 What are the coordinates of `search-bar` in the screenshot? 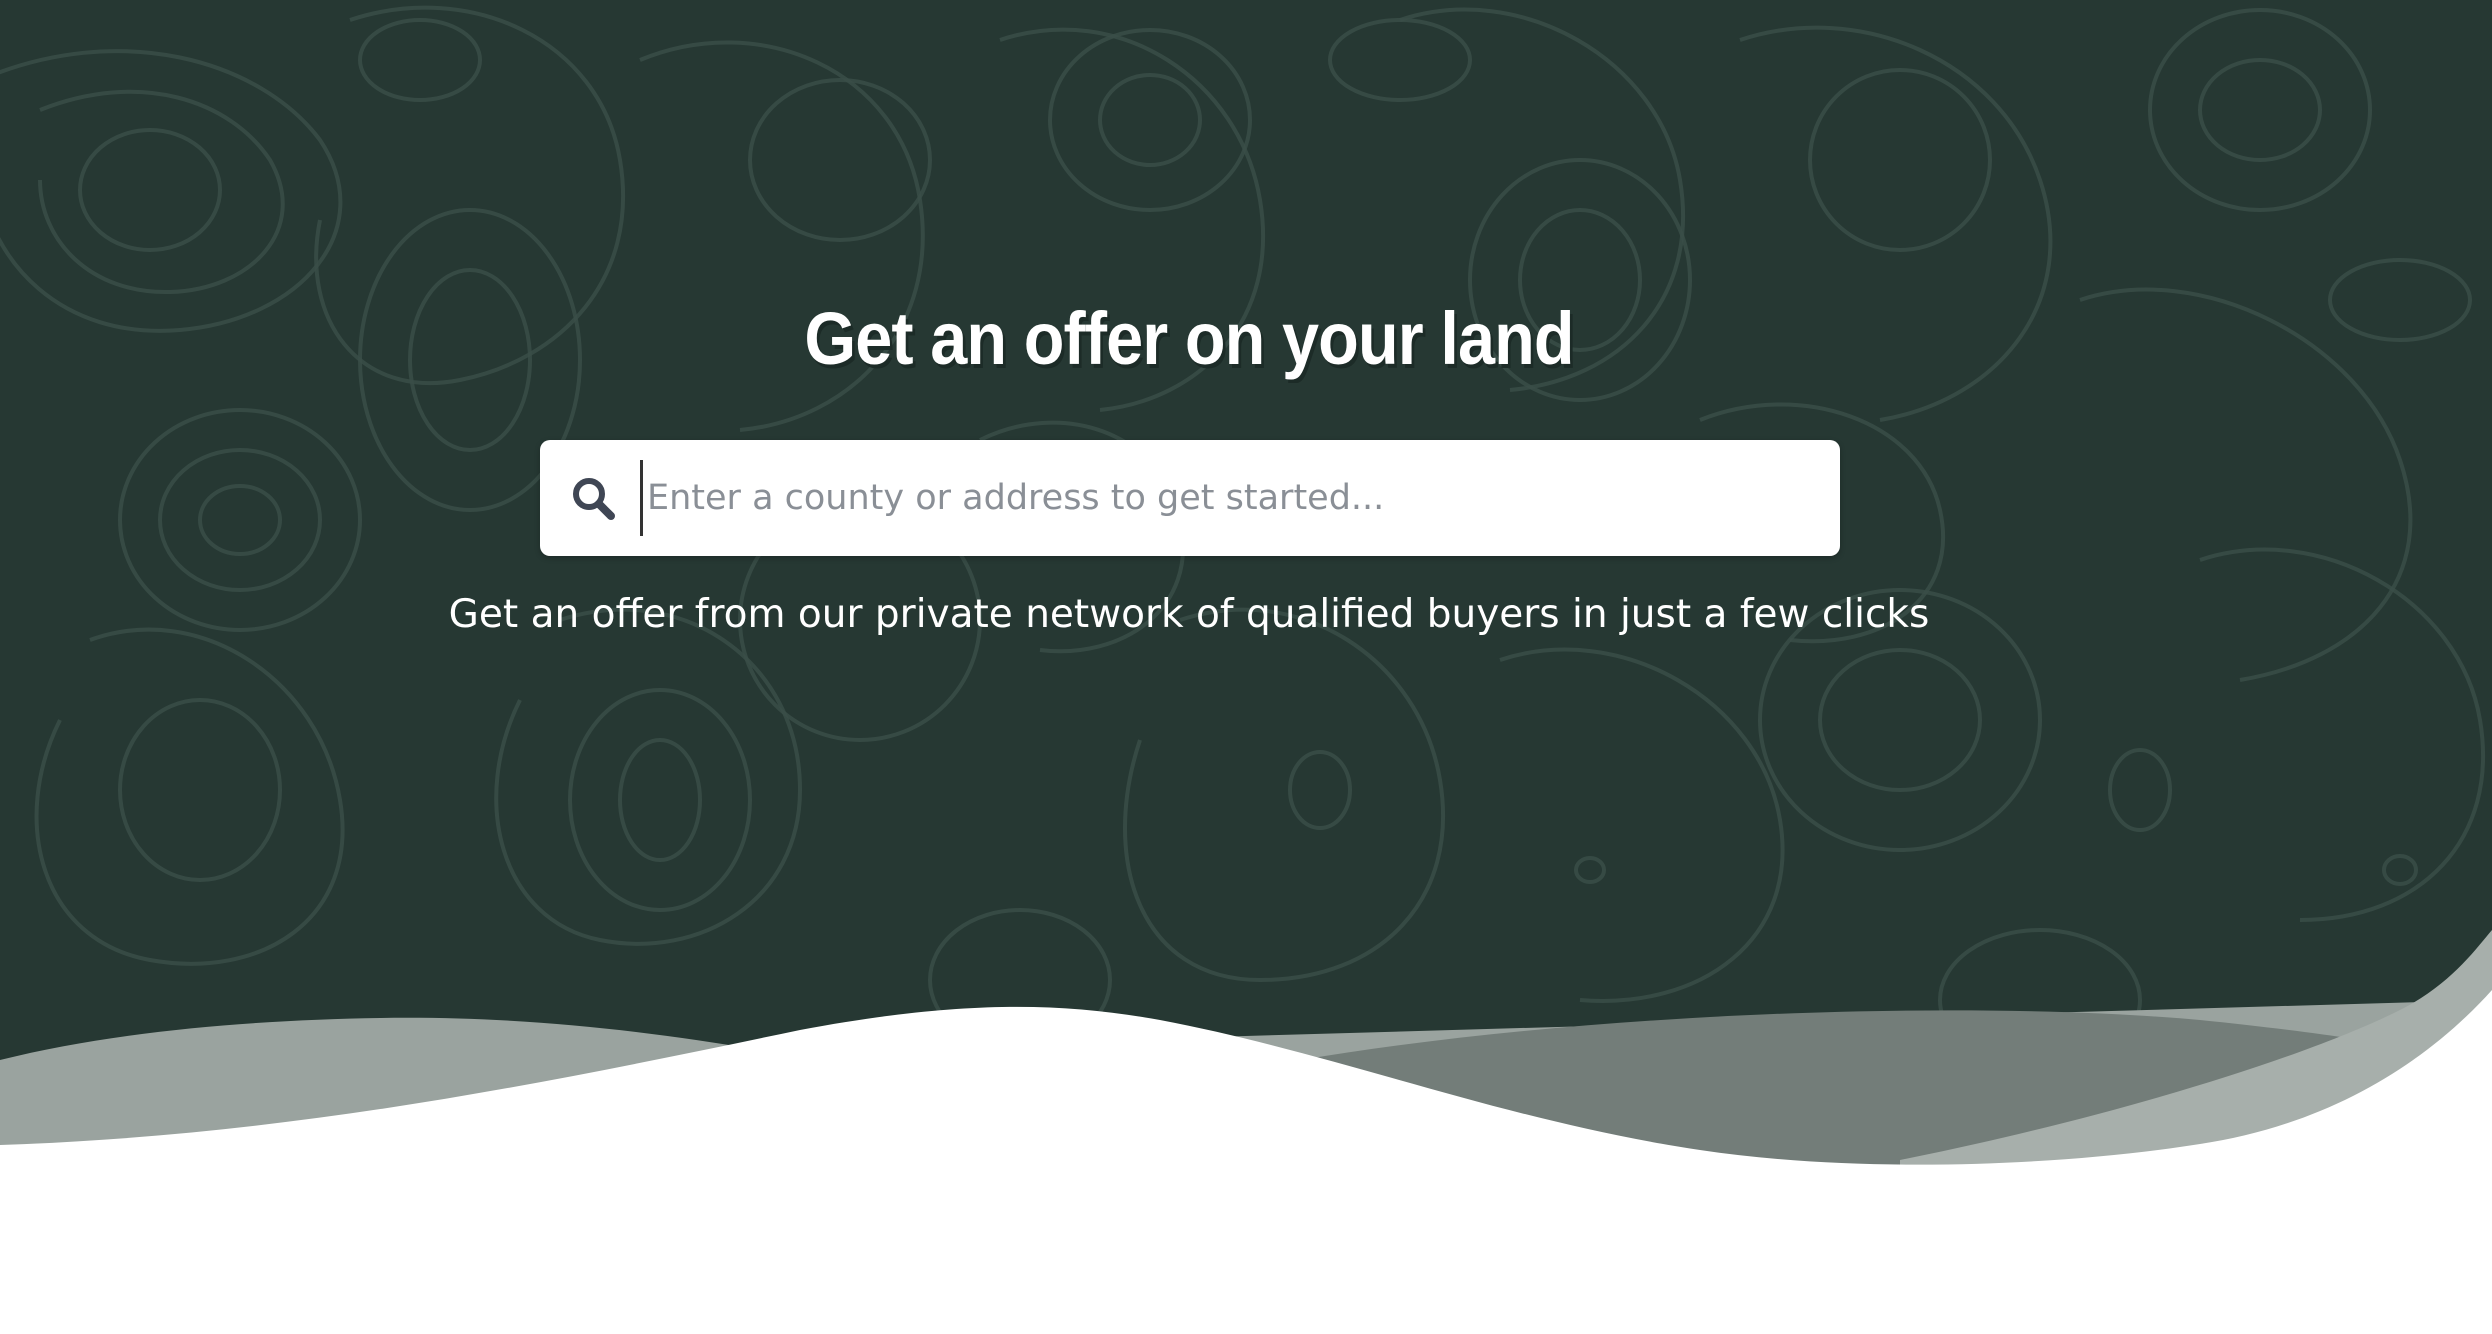 It's located at (1190, 498).